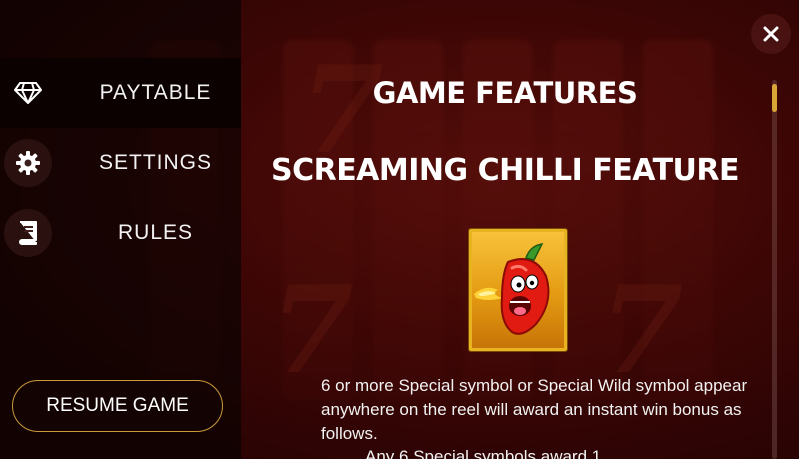 This screenshot has height=459, width=799. Describe the element at coordinates (774, 98) in the screenshot. I see `scrollbar-thumb` at that location.